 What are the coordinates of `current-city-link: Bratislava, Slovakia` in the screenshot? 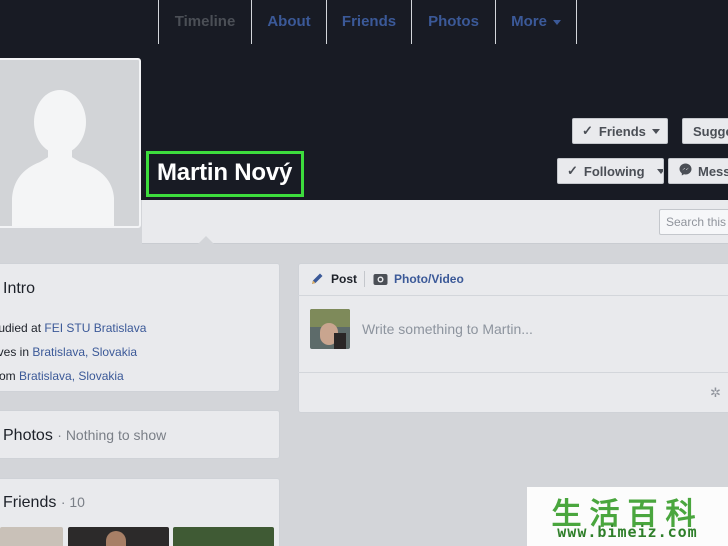 It's located at (84, 352).